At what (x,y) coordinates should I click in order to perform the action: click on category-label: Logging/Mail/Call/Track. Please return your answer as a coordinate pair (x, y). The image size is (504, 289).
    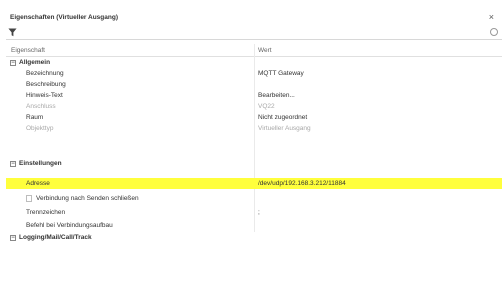
    Looking at the image, I should click on (55, 237).